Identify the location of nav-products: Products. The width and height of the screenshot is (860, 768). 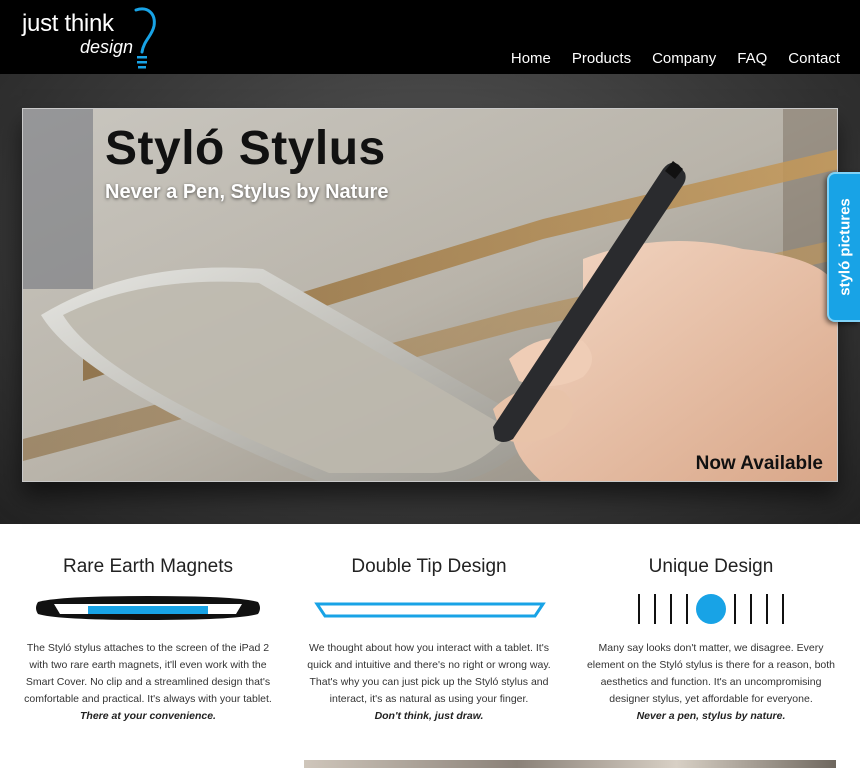
(601, 58).